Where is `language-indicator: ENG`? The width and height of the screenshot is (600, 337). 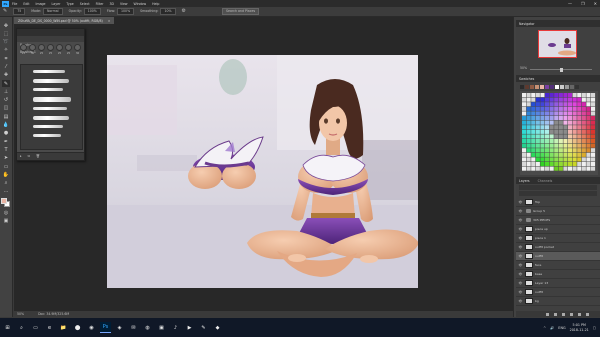 language-indicator: ENG is located at coordinates (561, 328).